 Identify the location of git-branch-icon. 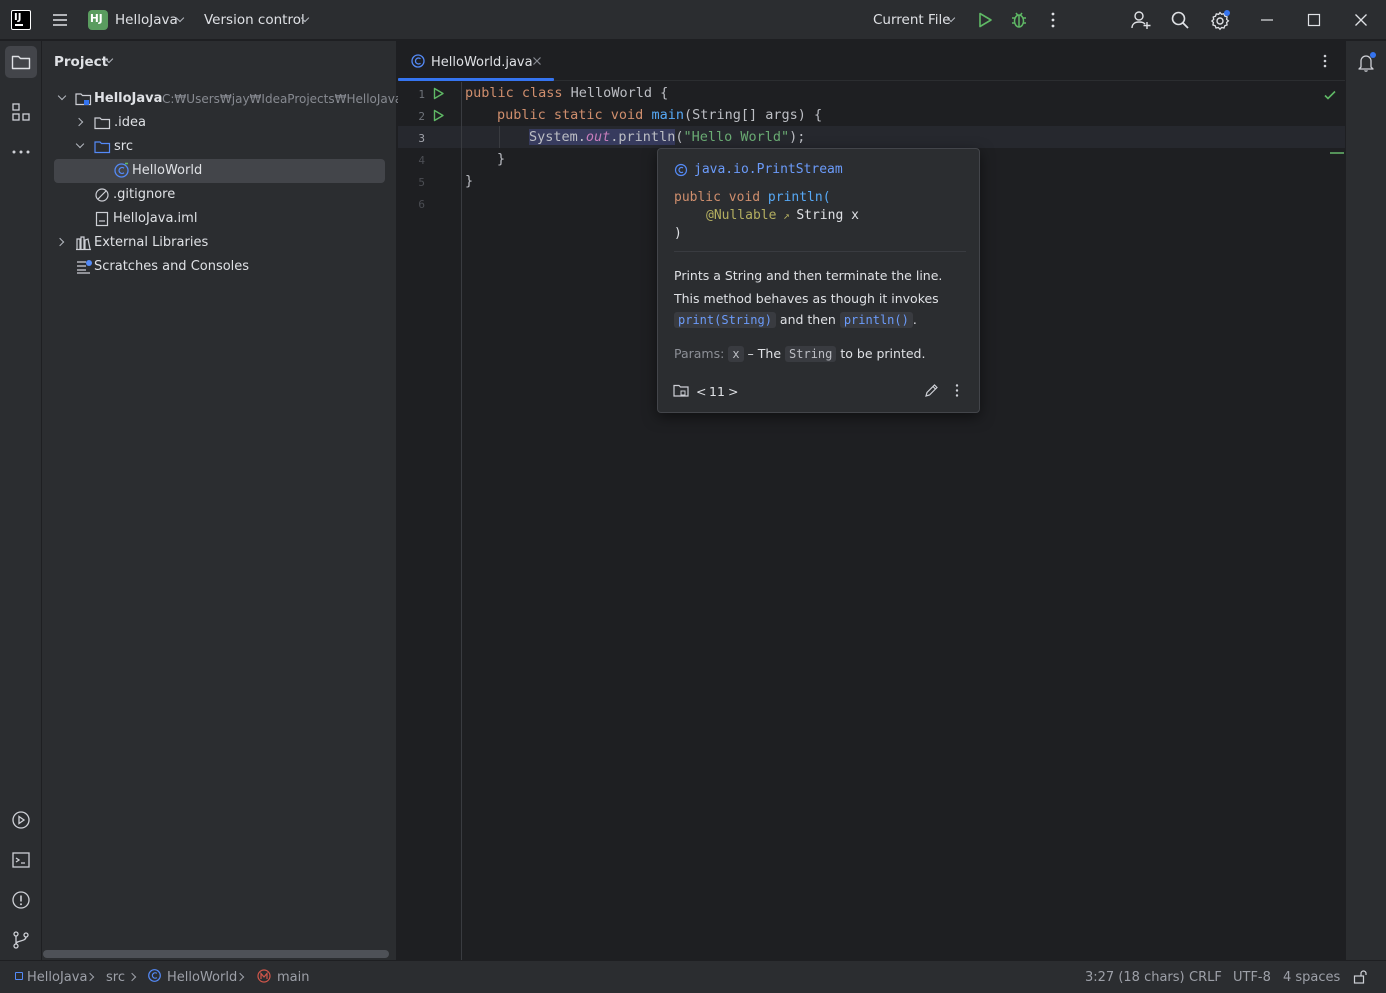
(21, 940).